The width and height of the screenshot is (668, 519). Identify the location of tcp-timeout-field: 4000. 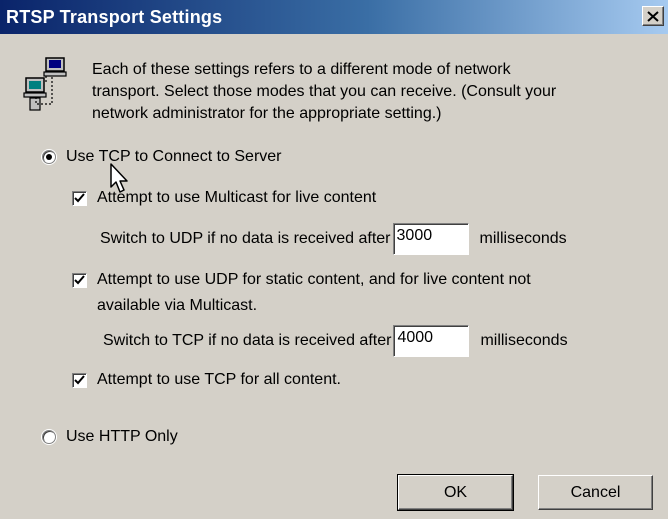
(431, 341).